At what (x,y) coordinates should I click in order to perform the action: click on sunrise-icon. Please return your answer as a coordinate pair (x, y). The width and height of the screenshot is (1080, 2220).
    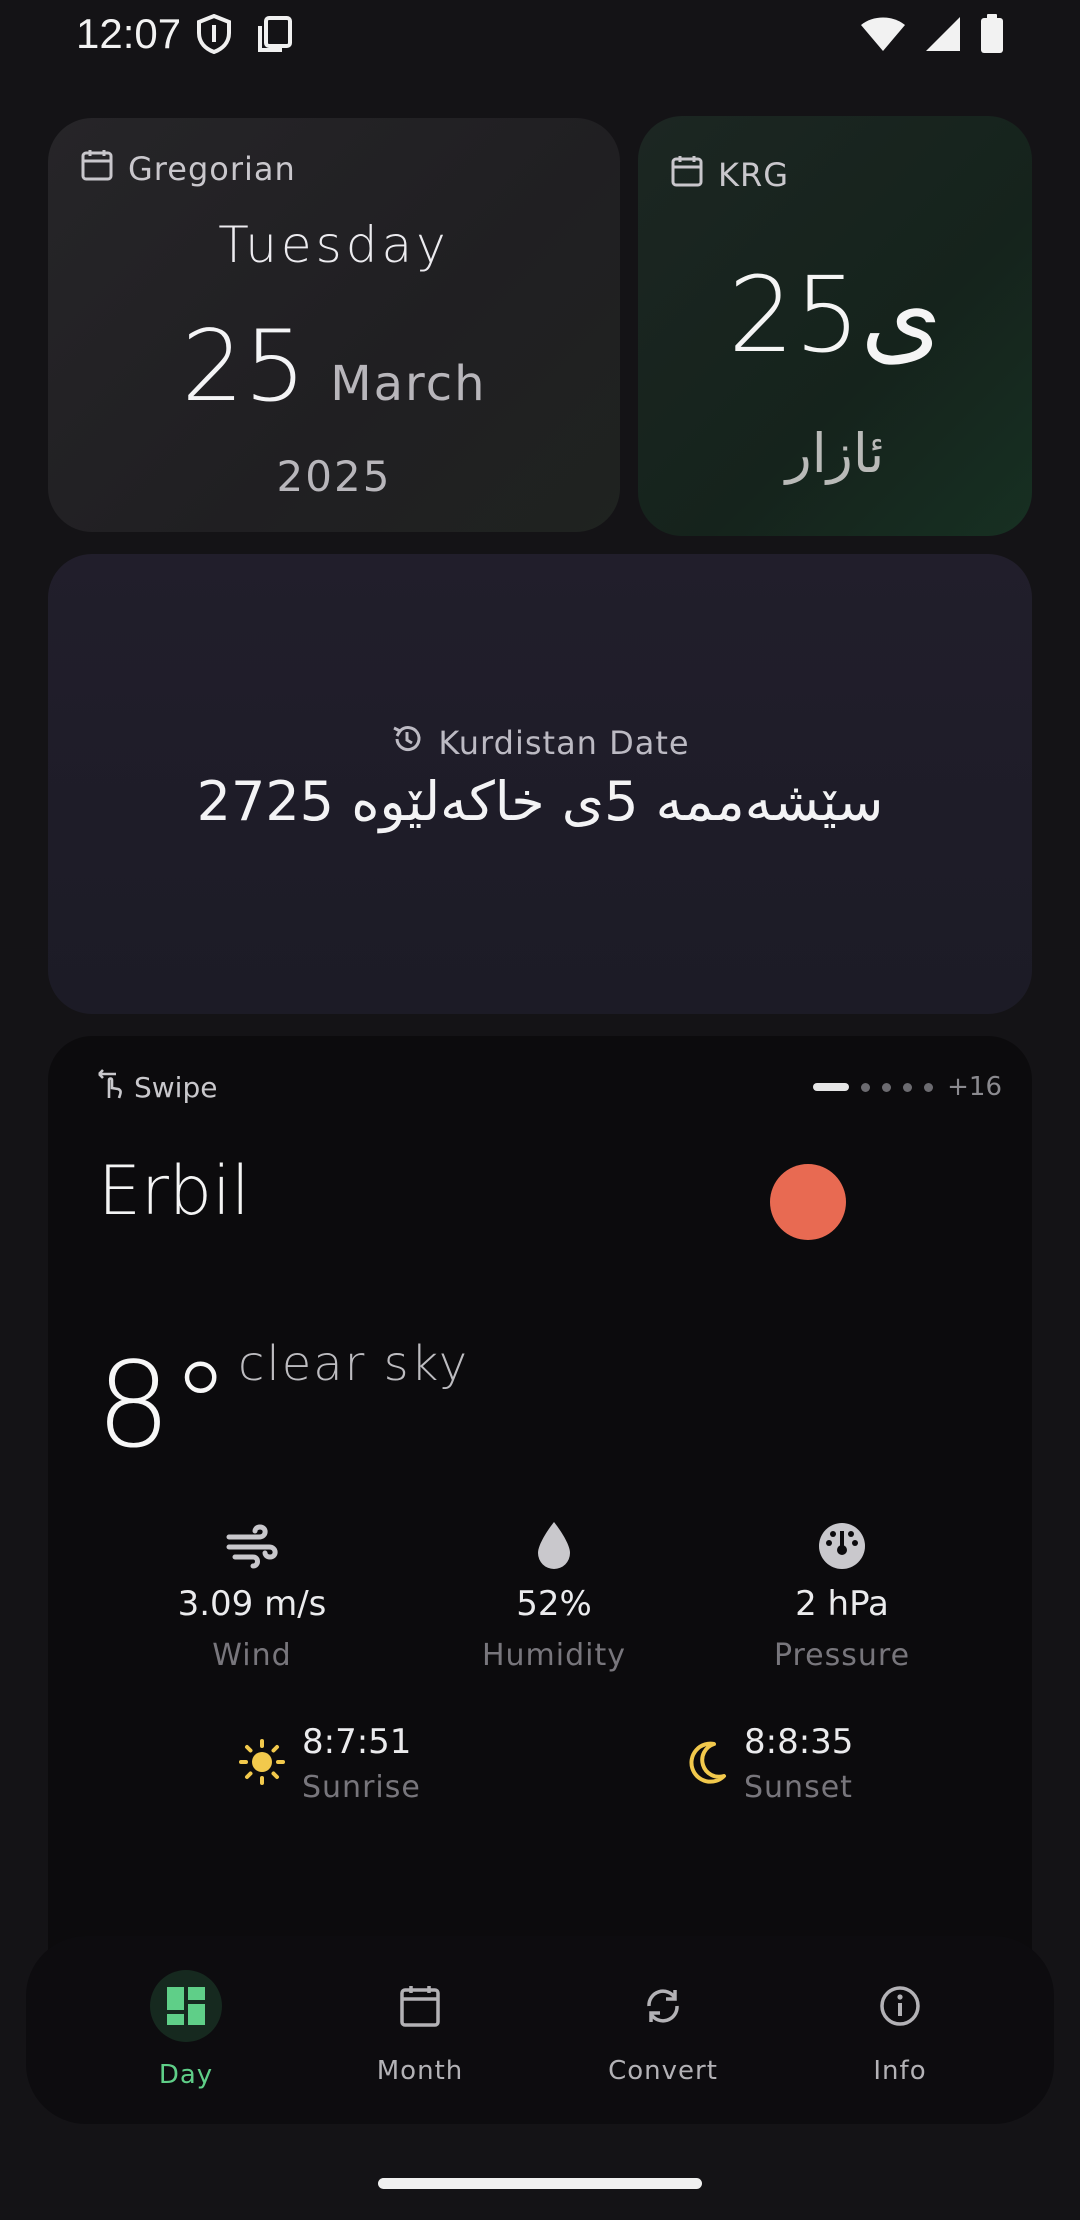
    Looking at the image, I should click on (262, 1764).